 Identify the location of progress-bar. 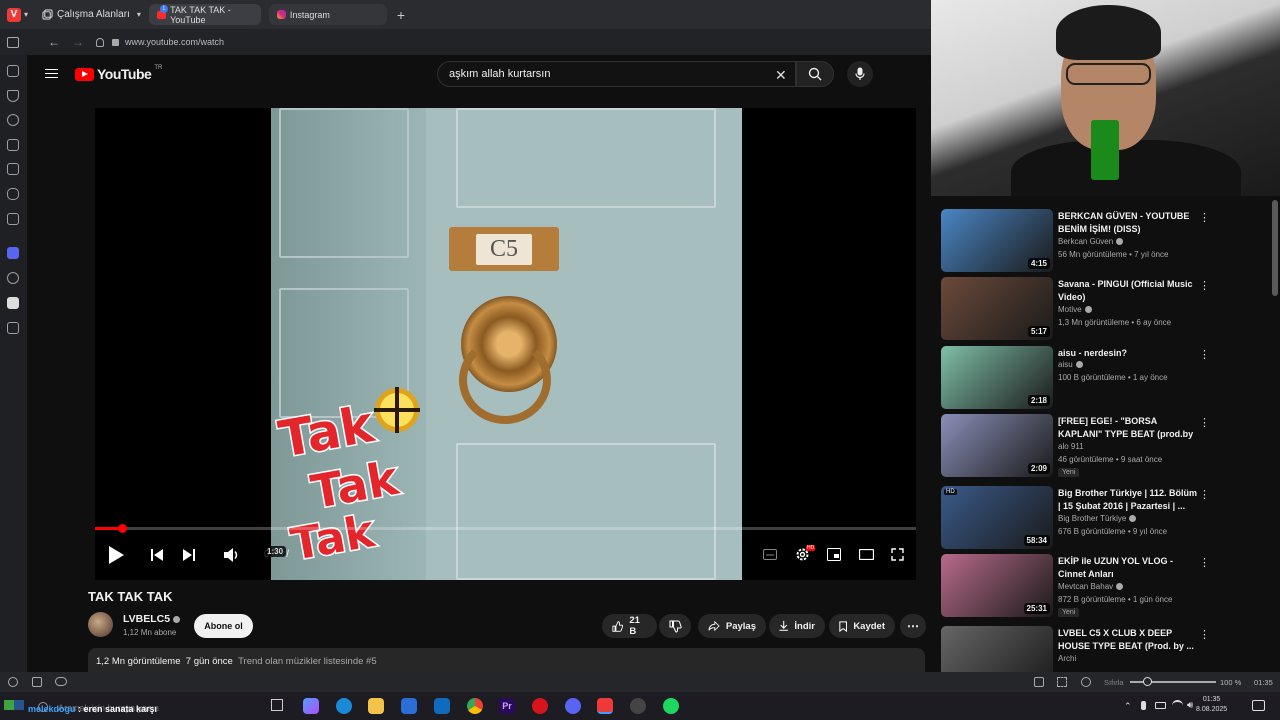
(505, 528).